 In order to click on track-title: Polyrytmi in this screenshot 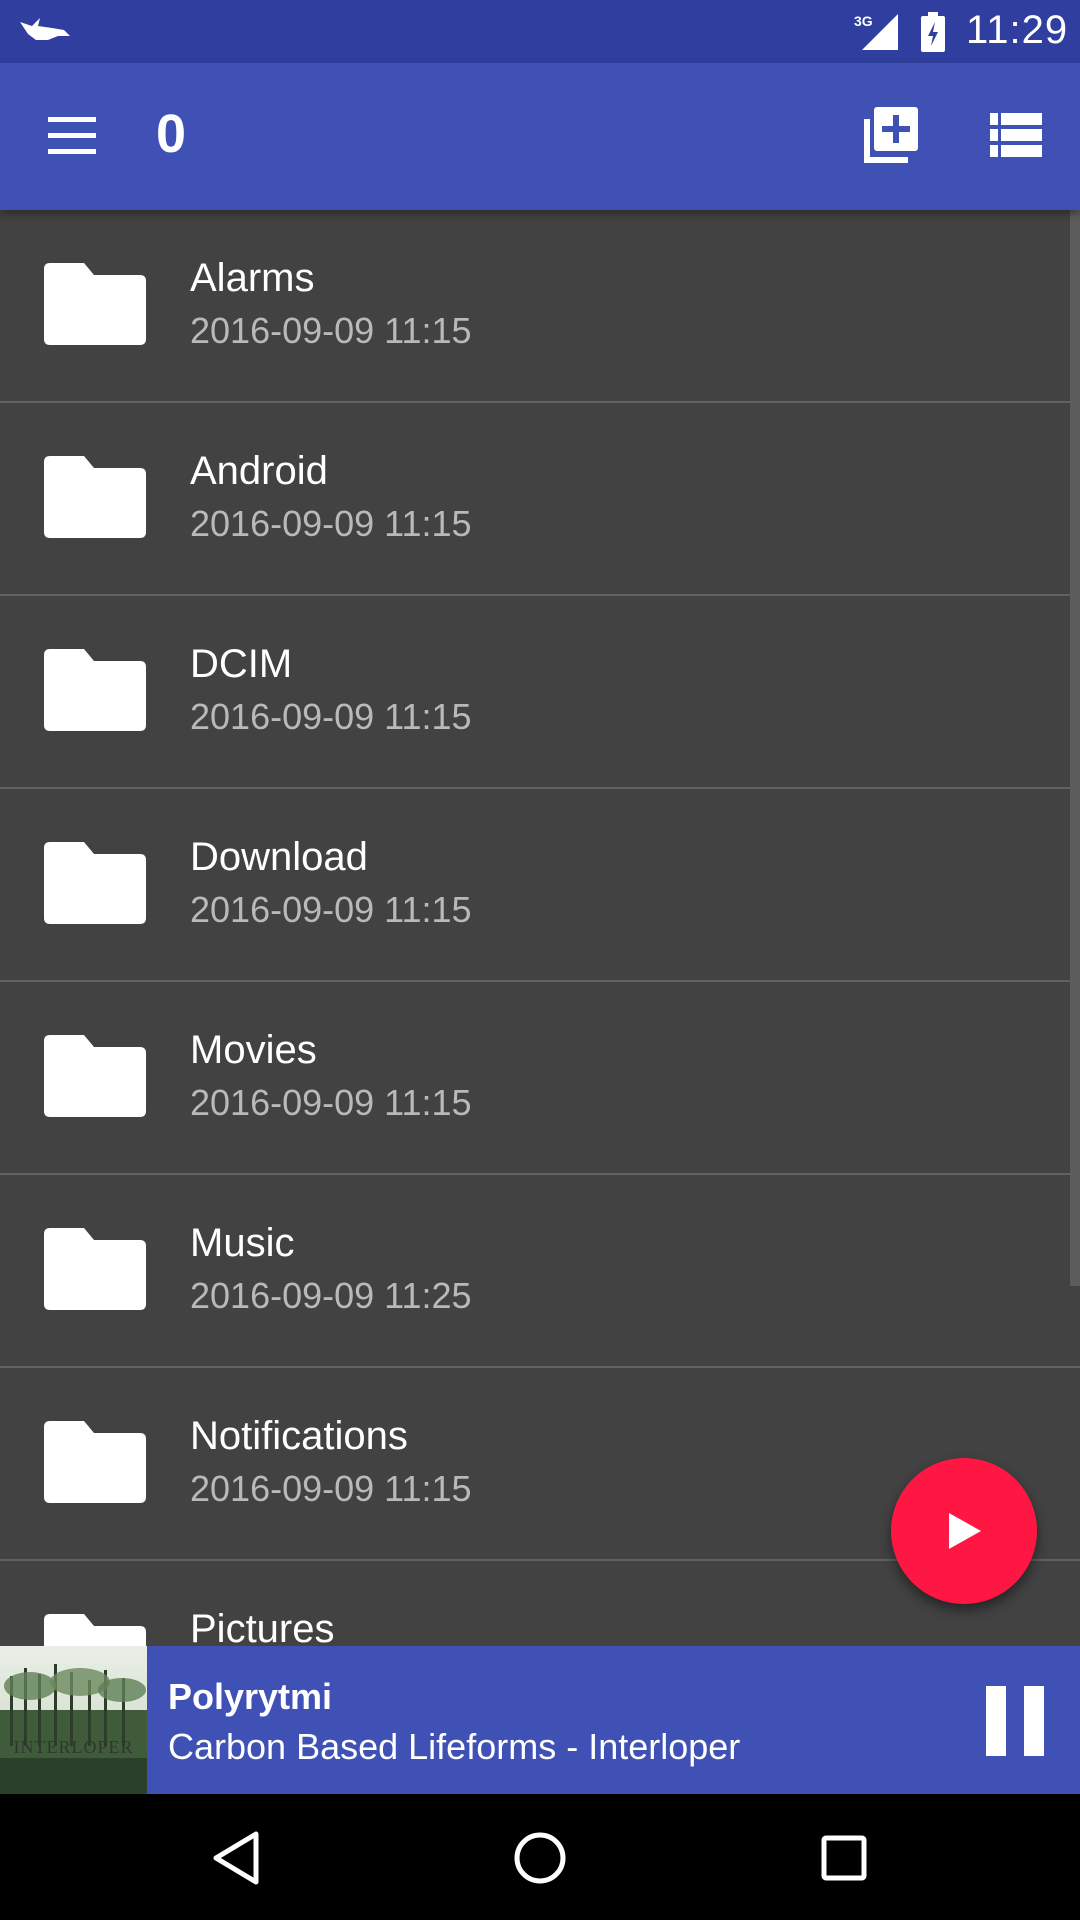, I will do `click(250, 1696)`.